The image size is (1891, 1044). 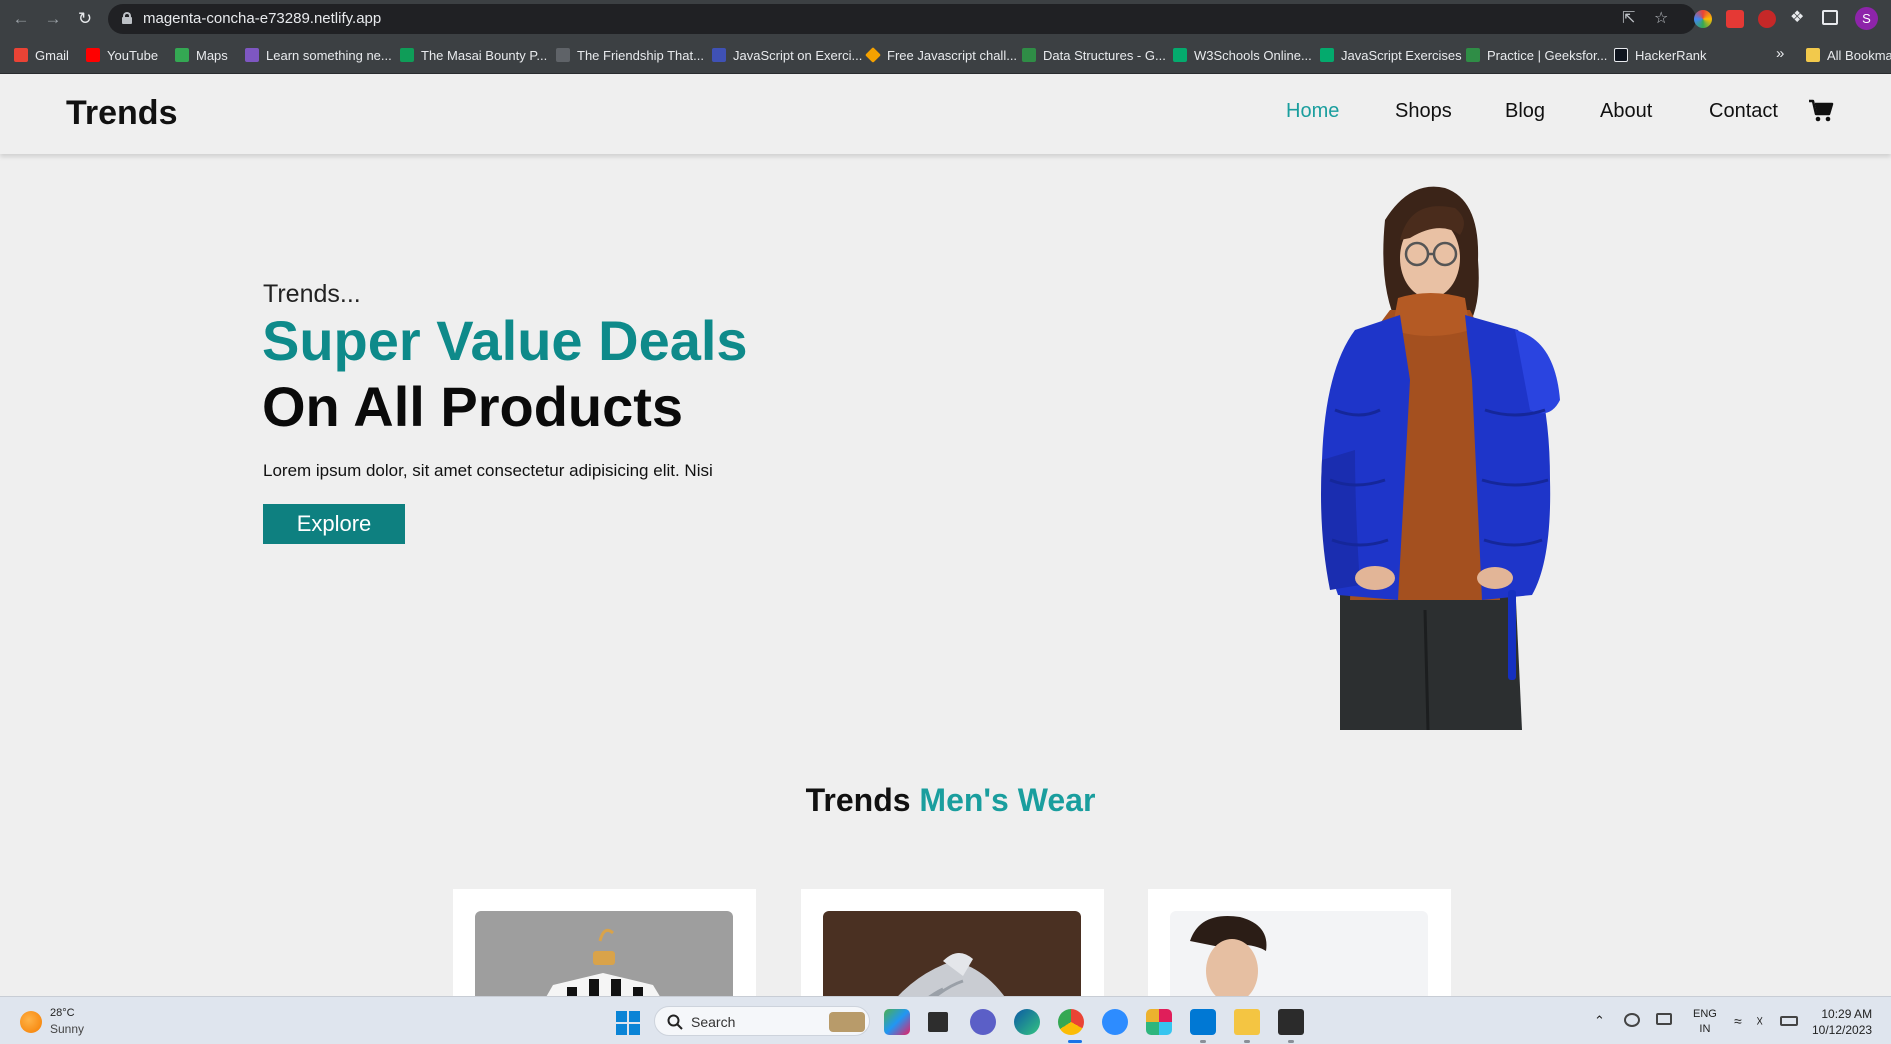 What do you see at coordinates (1797, 18) in the screenshot?
I see `puzzle-extensions-icon: ❖` at bounding box center [1797, 18].